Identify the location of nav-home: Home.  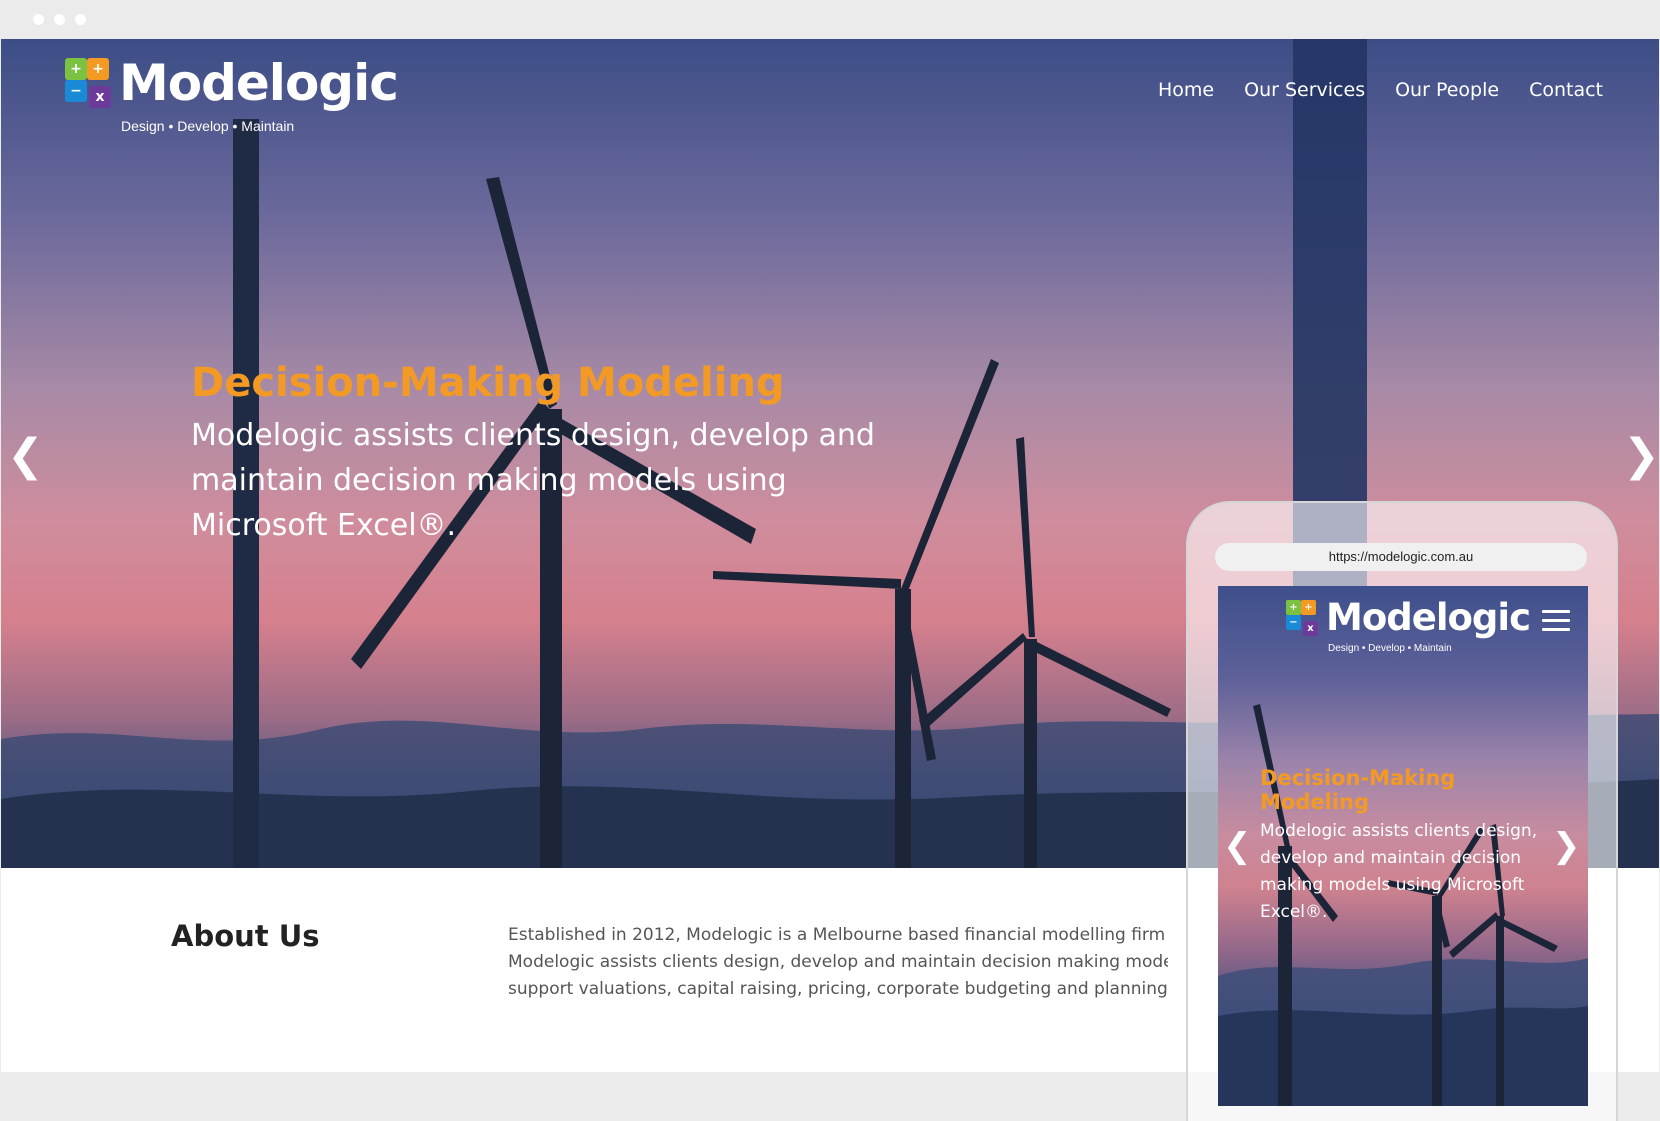
(1186, 90).